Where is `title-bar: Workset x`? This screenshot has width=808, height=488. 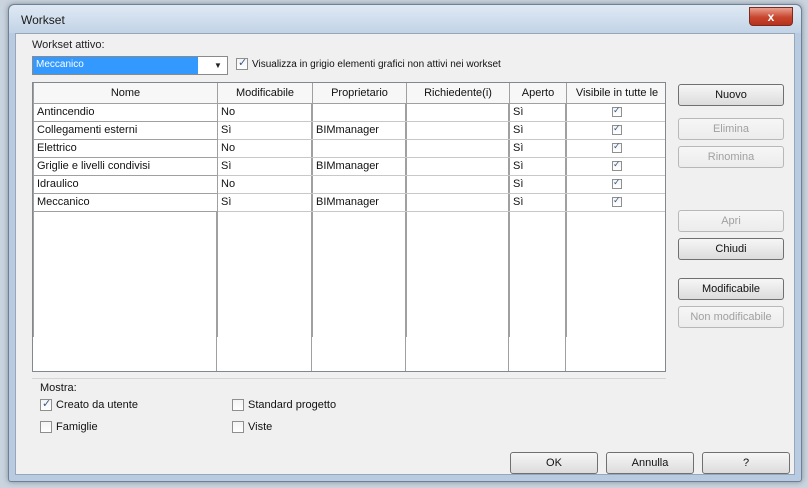 title-bar: Workset x is located at coordinates (405, 19).